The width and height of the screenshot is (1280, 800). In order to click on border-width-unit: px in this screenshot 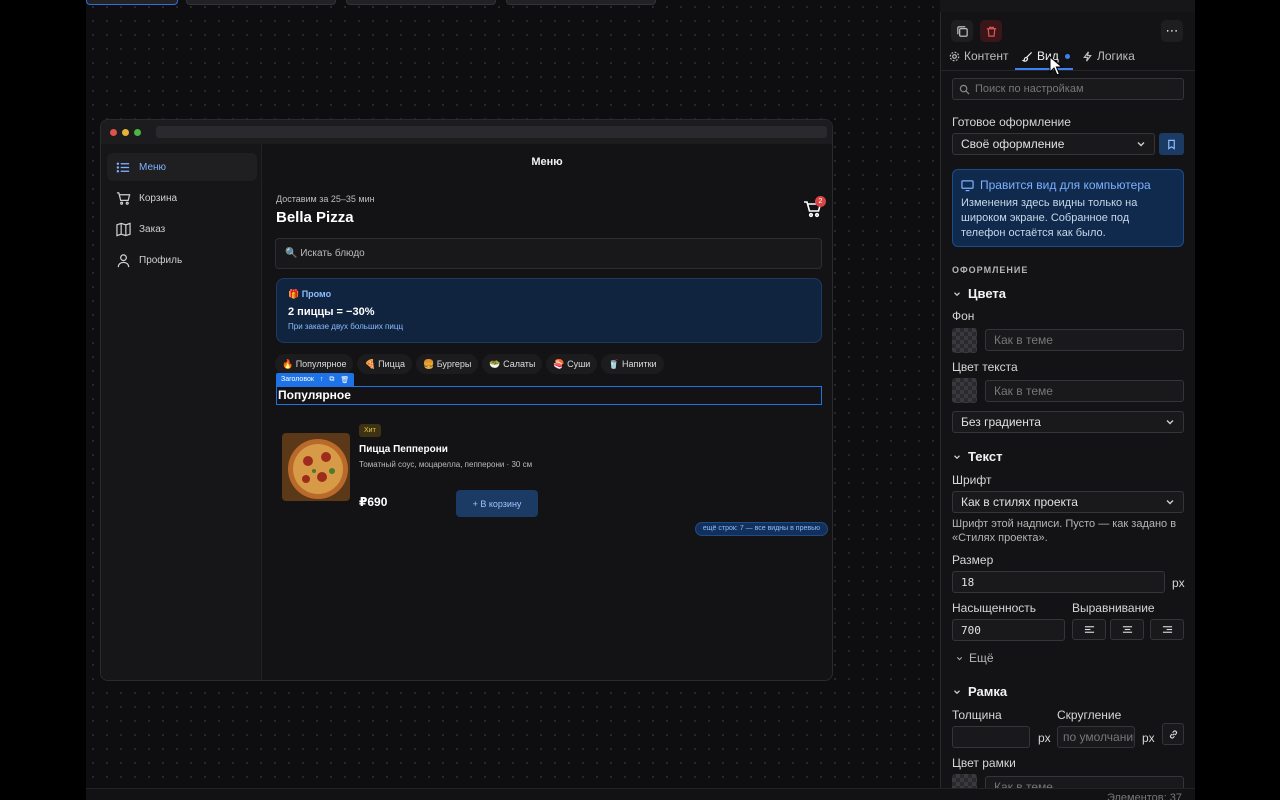, I will do `click(1044, 738)`.